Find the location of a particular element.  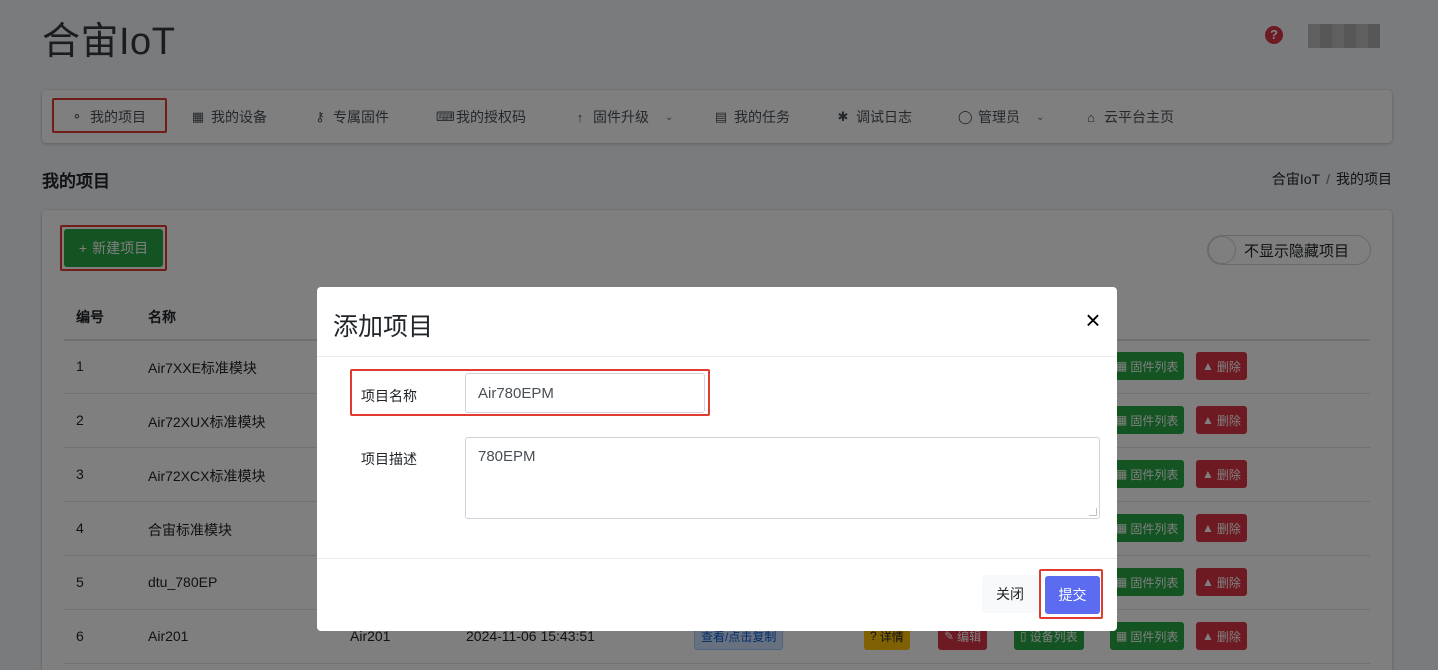

project-desc-textarea: 780EPM is located at coordinates (782, 478).